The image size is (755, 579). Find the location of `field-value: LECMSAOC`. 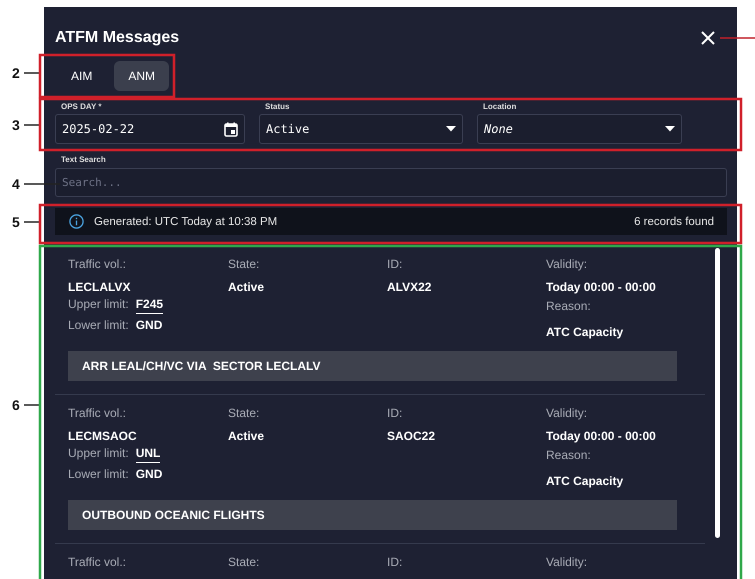

field-value: LECMSAOC is located at coordinates (103, 436).